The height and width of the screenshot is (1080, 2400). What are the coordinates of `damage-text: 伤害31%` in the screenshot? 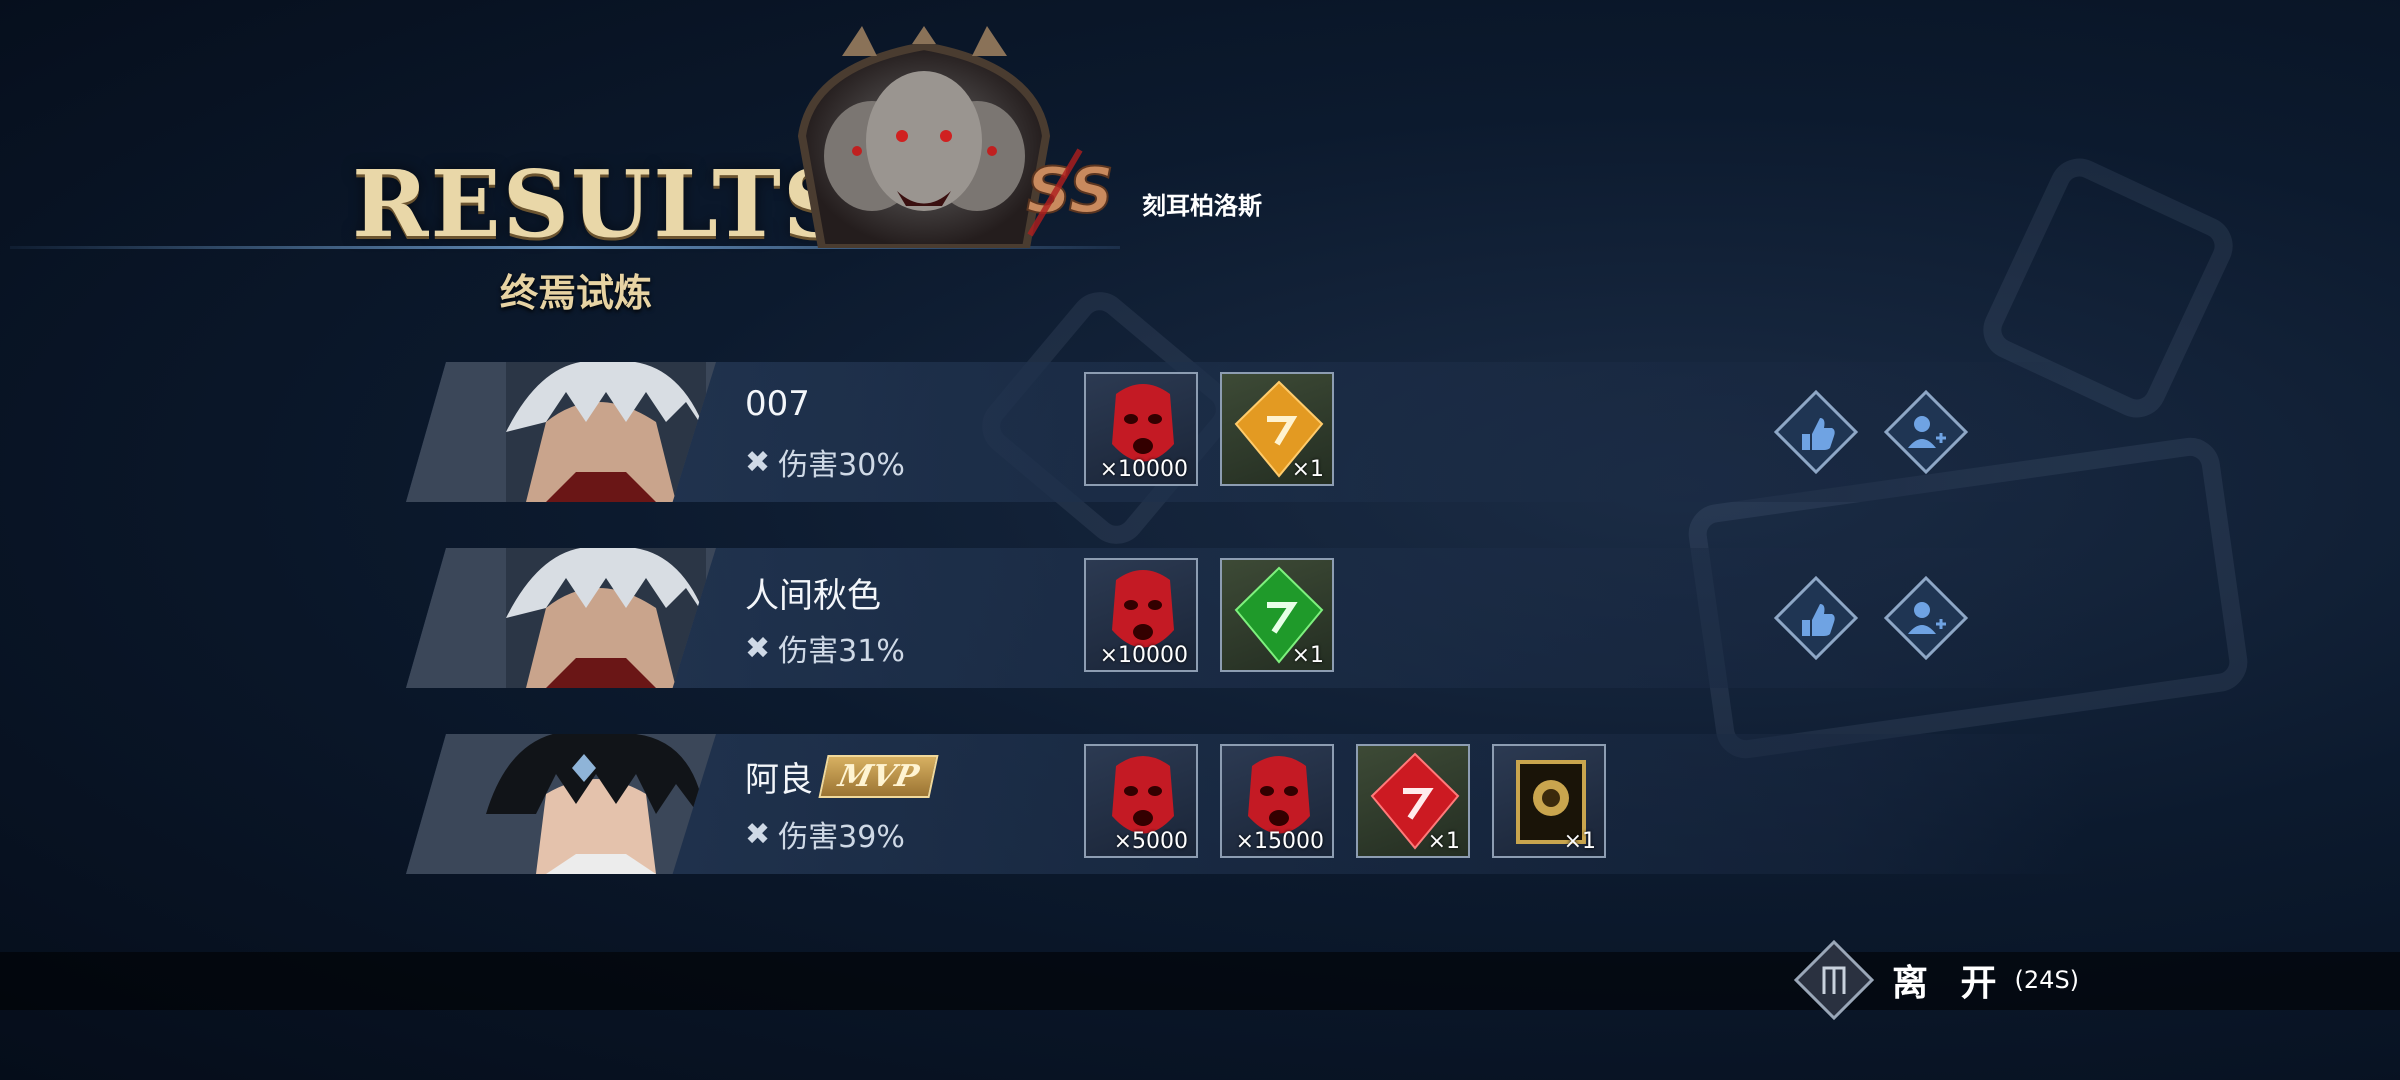 It's located at (841, 651).